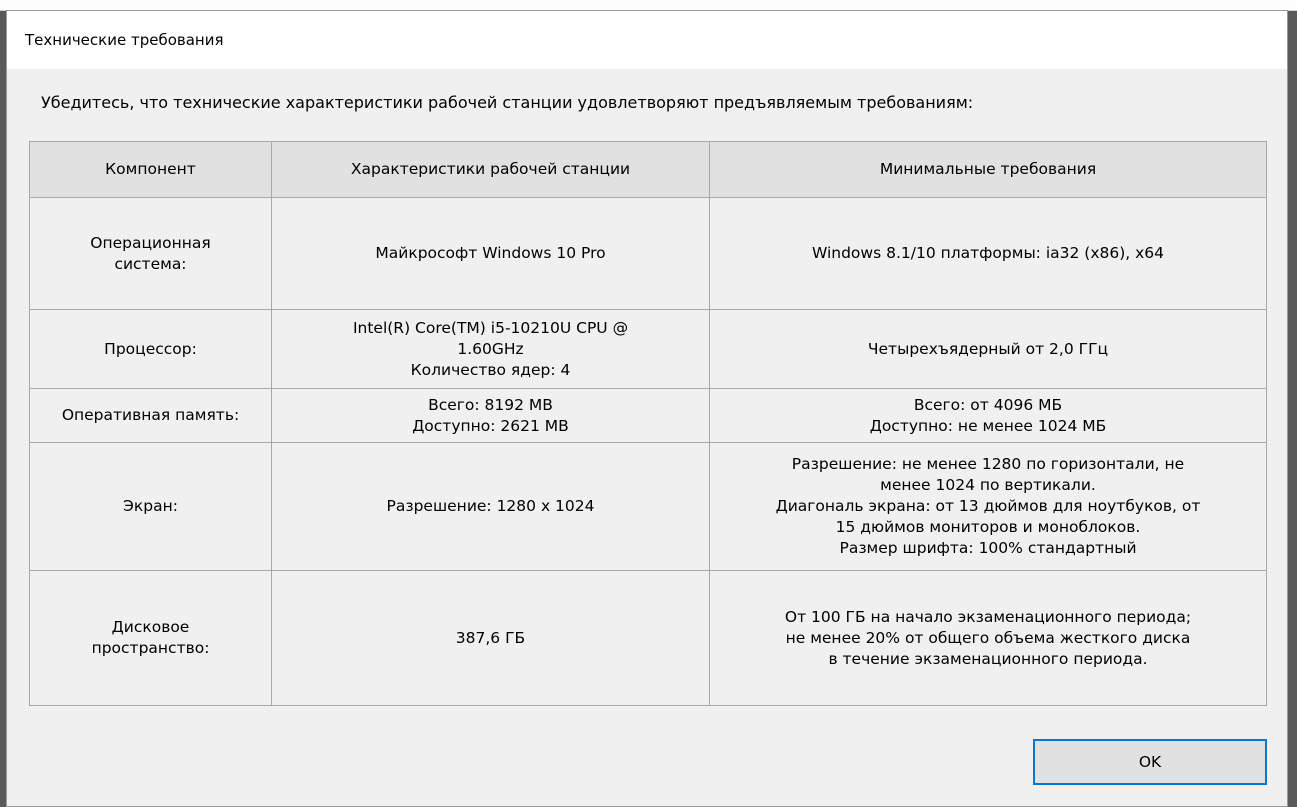  I want to click on cell-component: Оперативная память:, so click(150, 415).